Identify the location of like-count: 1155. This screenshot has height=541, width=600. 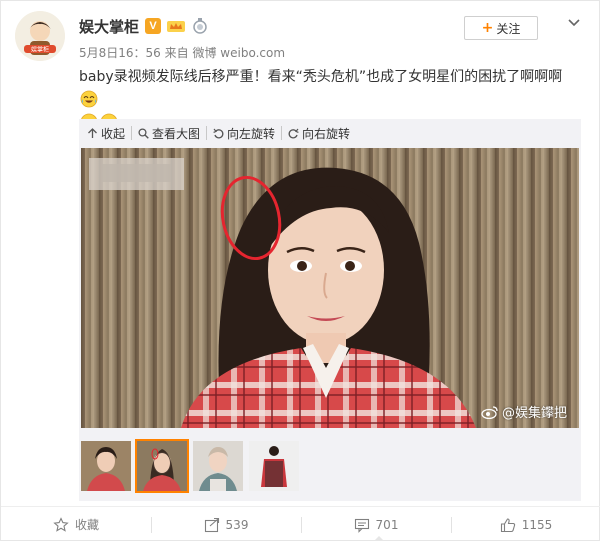
(537, 524).